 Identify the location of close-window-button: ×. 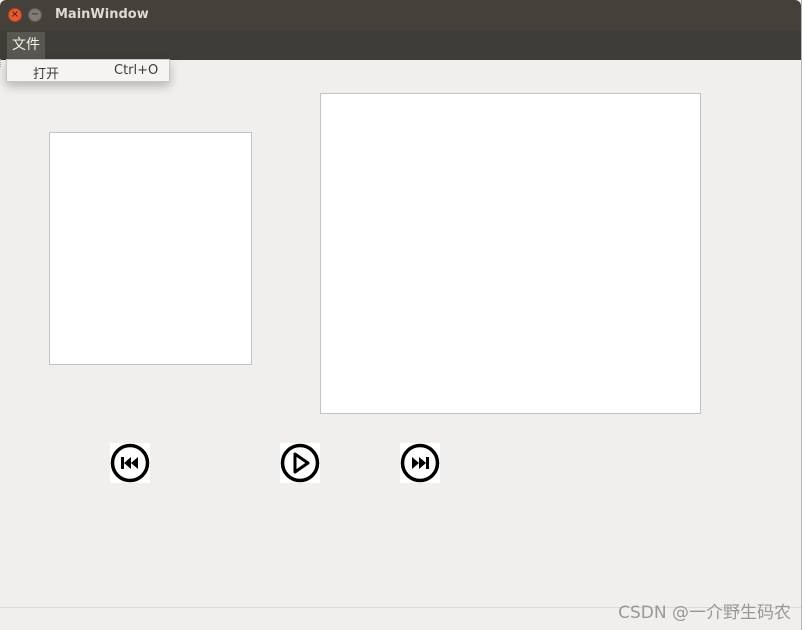
(15, 15).